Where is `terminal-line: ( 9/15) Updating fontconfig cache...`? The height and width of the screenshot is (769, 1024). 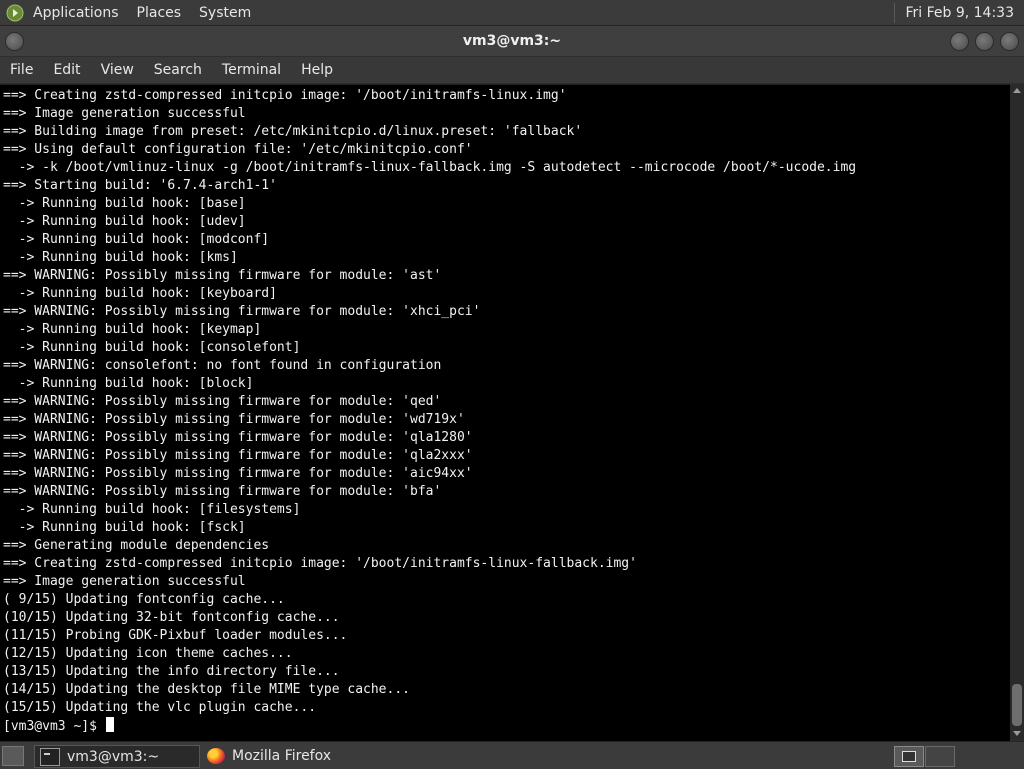 terminal-line: ( 9/15) Updating fontconfig cache... is located at coordinates (144, 599).